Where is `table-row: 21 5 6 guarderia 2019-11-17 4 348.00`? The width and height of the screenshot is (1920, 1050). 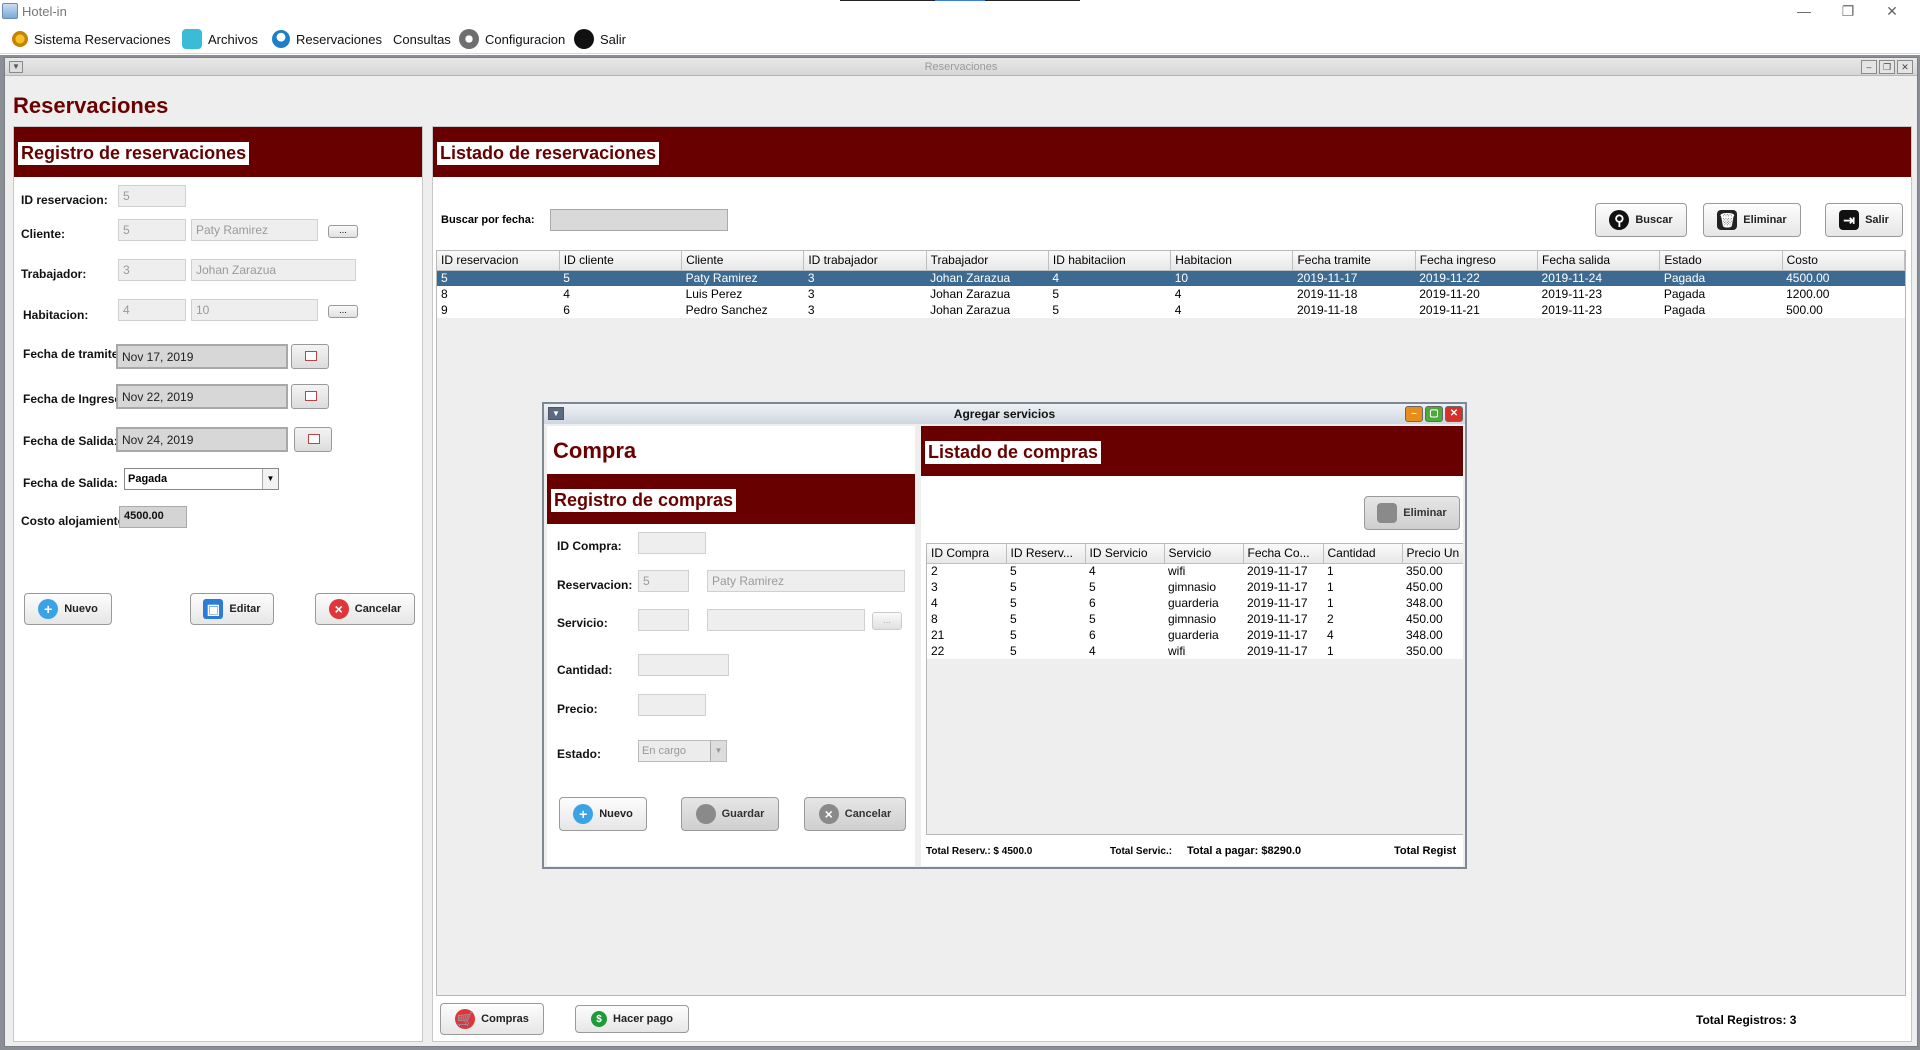 table-row: 21 5 6 guarderia 2019-11-17 4 348.00 is located at coordinates (1195, 635).